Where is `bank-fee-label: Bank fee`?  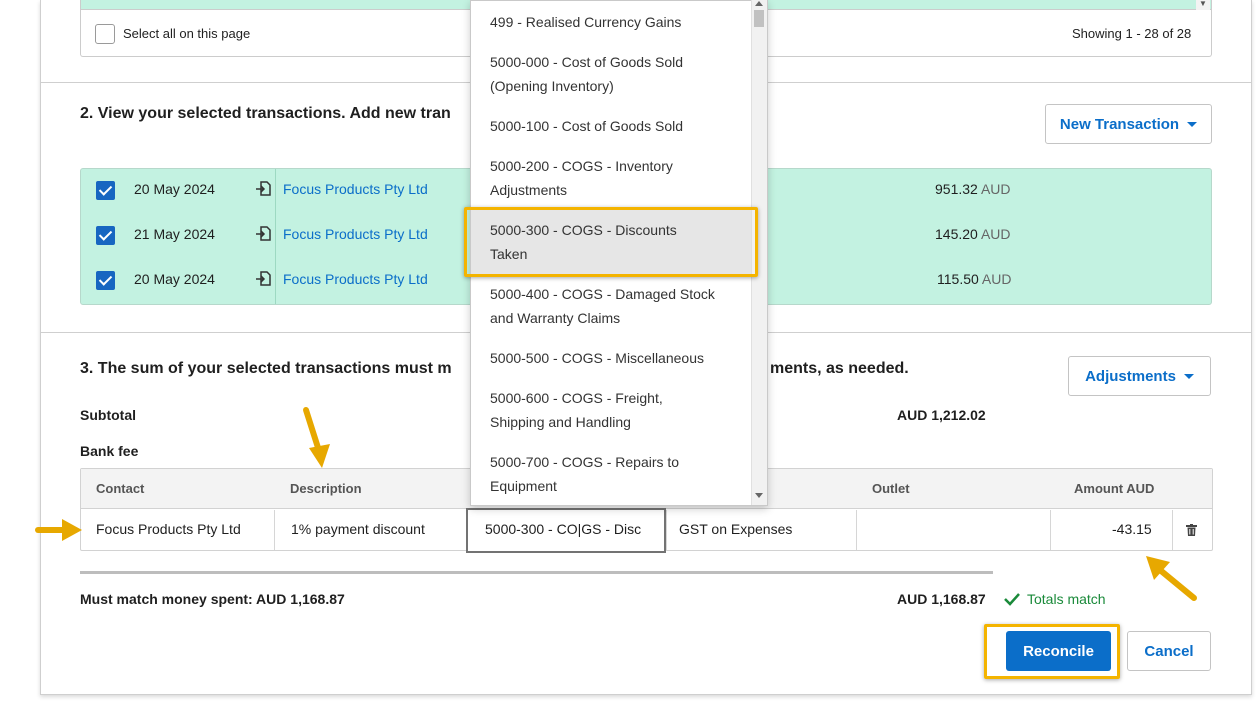
bank-fee-label: Bank fee is located at coordinates (109, 451).